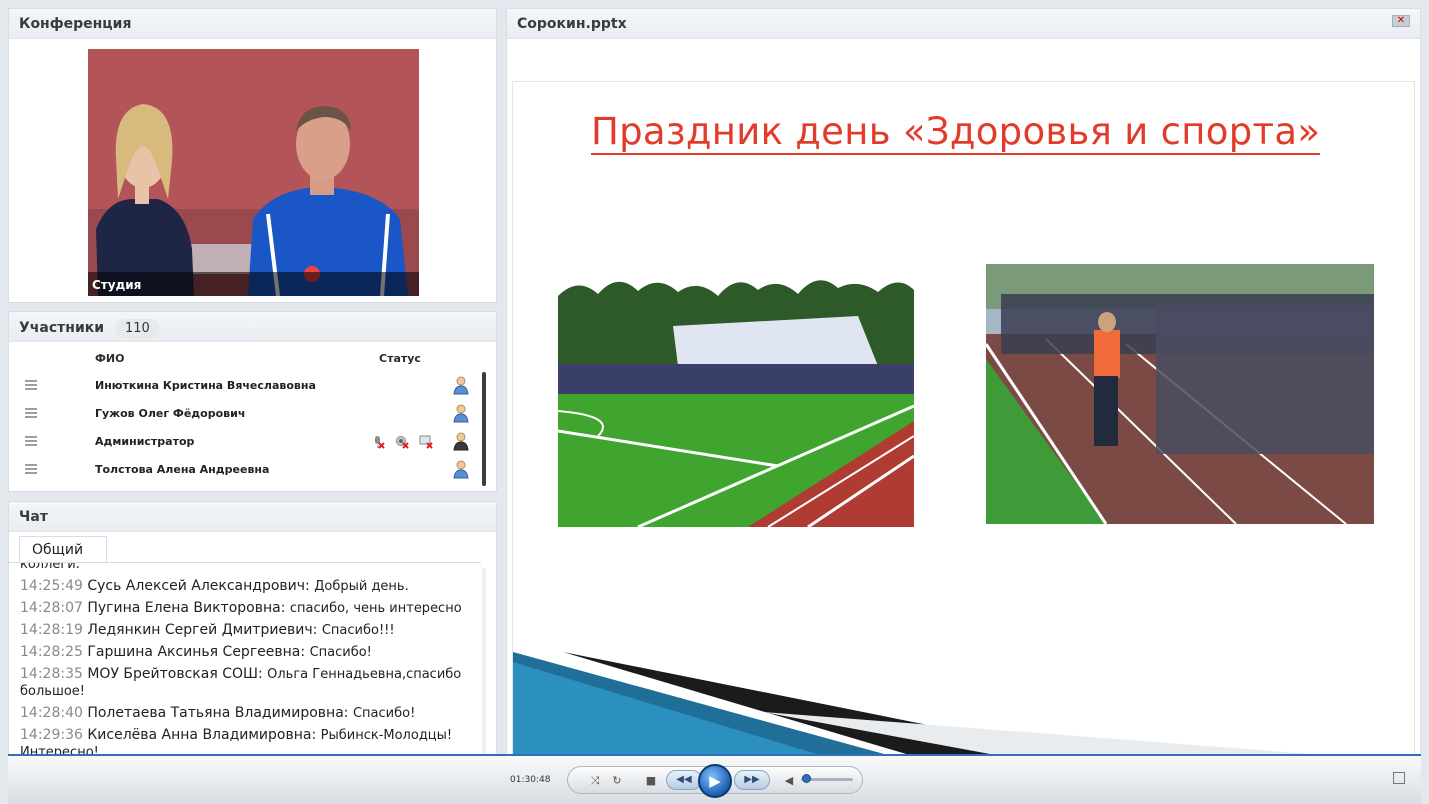 Image resolution: width=1429 pixels, height=804 pixels. I want to click on fast-forward-button: ▶▶, so click(752, 780).